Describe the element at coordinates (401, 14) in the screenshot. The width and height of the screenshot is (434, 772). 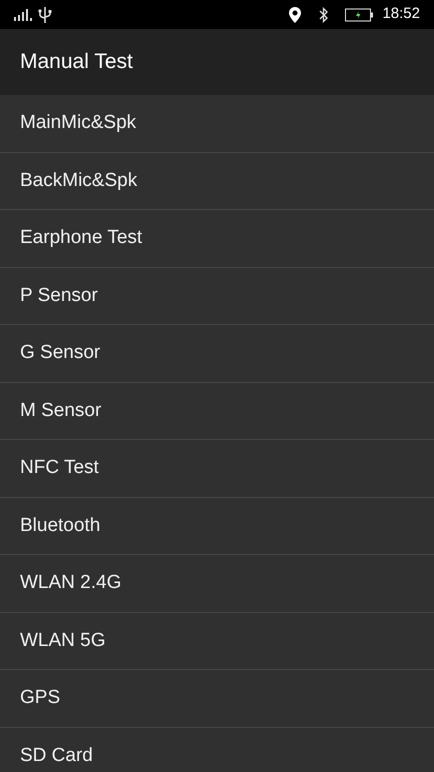
I see `clock-time: 18:52` at that location.